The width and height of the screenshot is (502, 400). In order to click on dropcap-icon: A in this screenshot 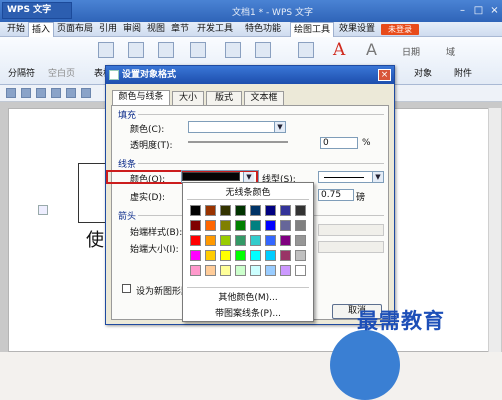, I will do `click(371, 49)`.